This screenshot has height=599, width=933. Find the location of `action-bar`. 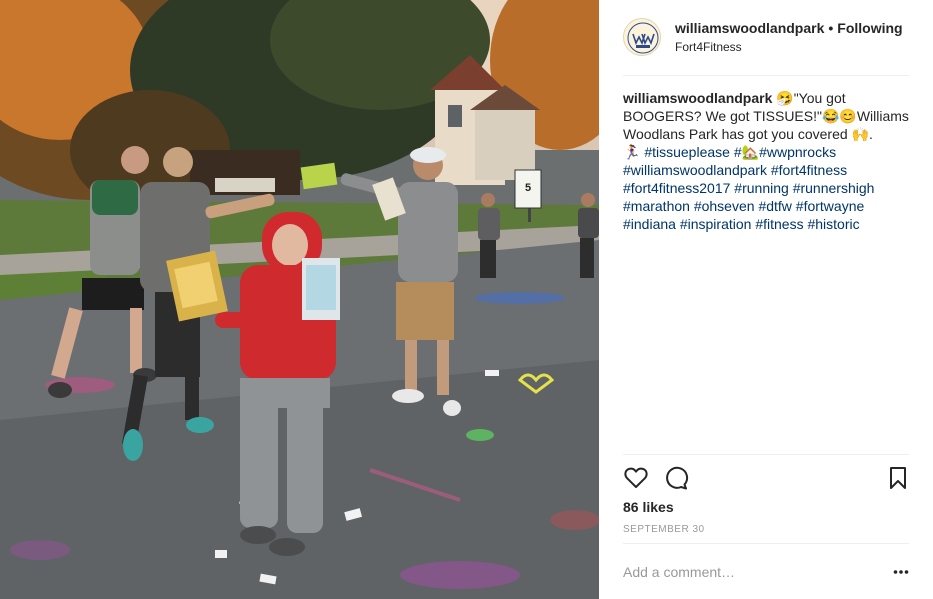

action-bar is located at coordinates (766, 478).